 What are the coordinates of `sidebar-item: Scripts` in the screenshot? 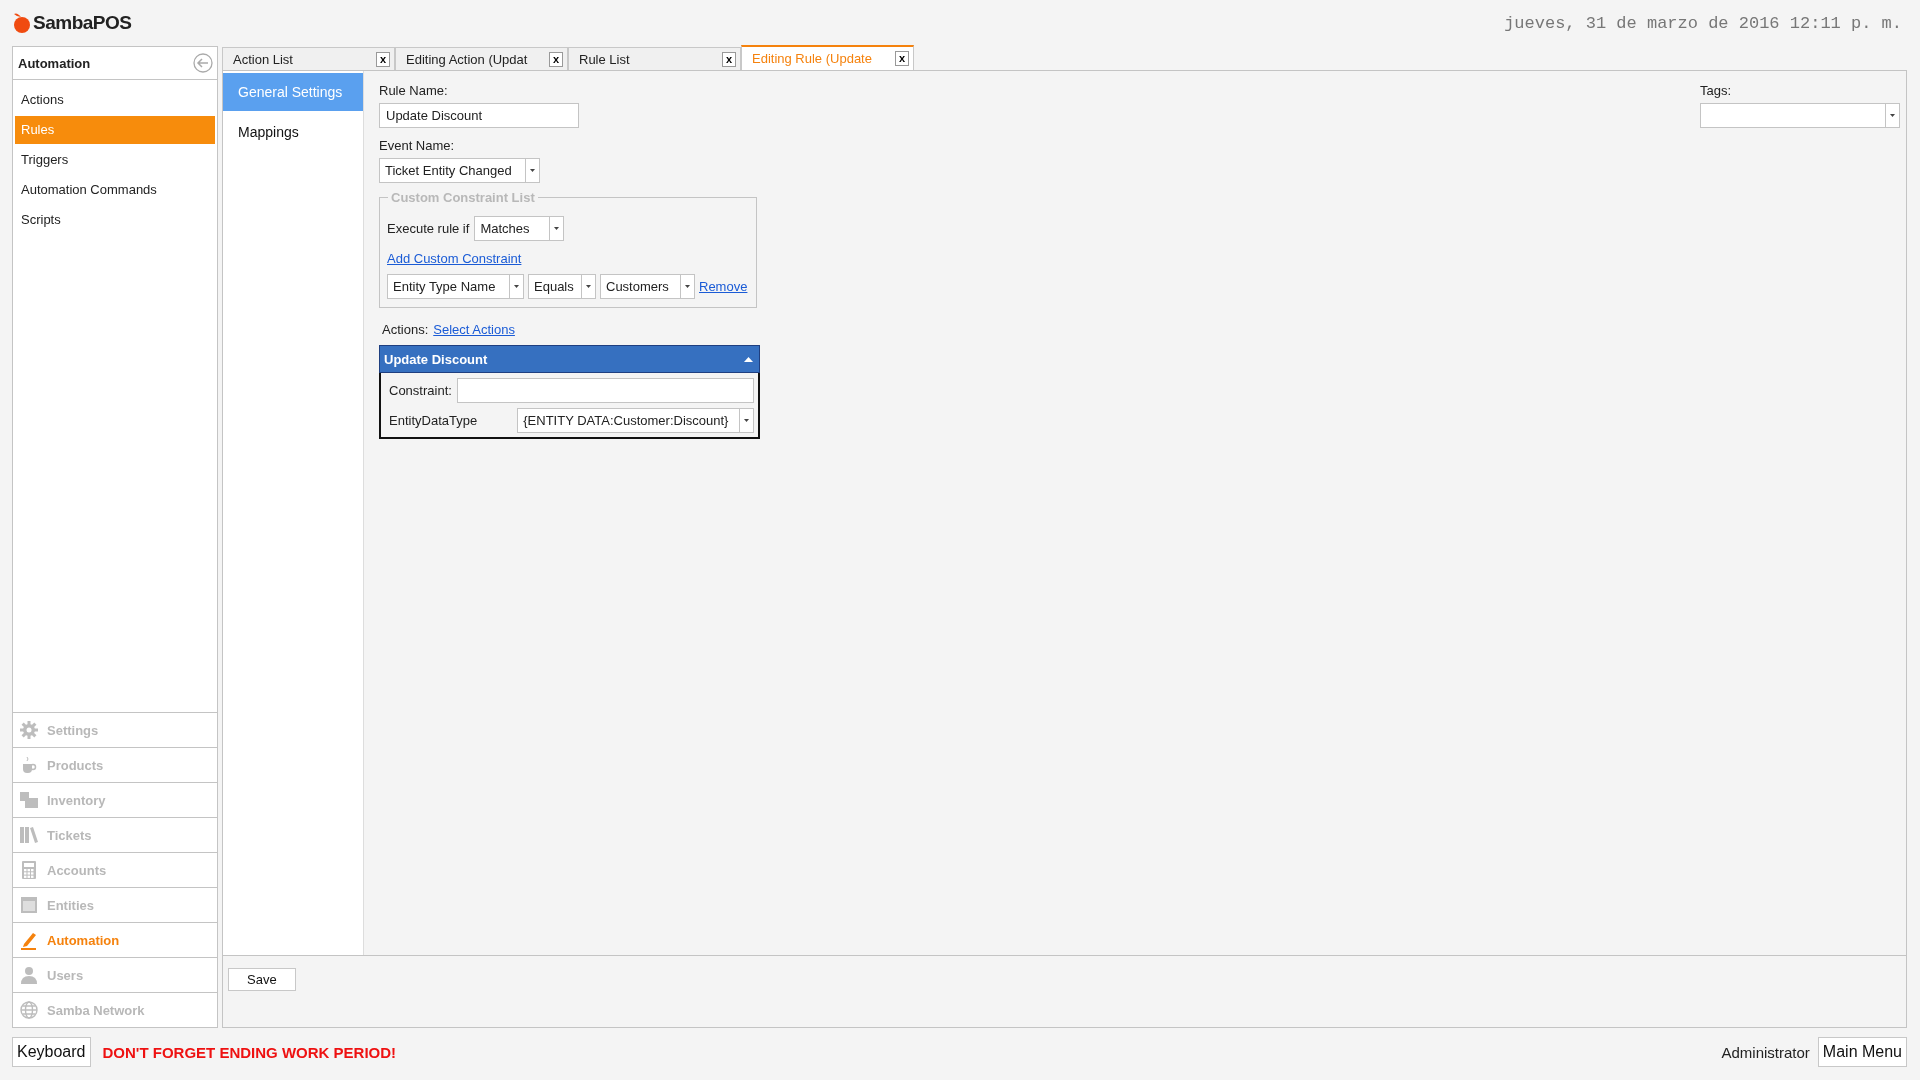 It's located at (115, 220).